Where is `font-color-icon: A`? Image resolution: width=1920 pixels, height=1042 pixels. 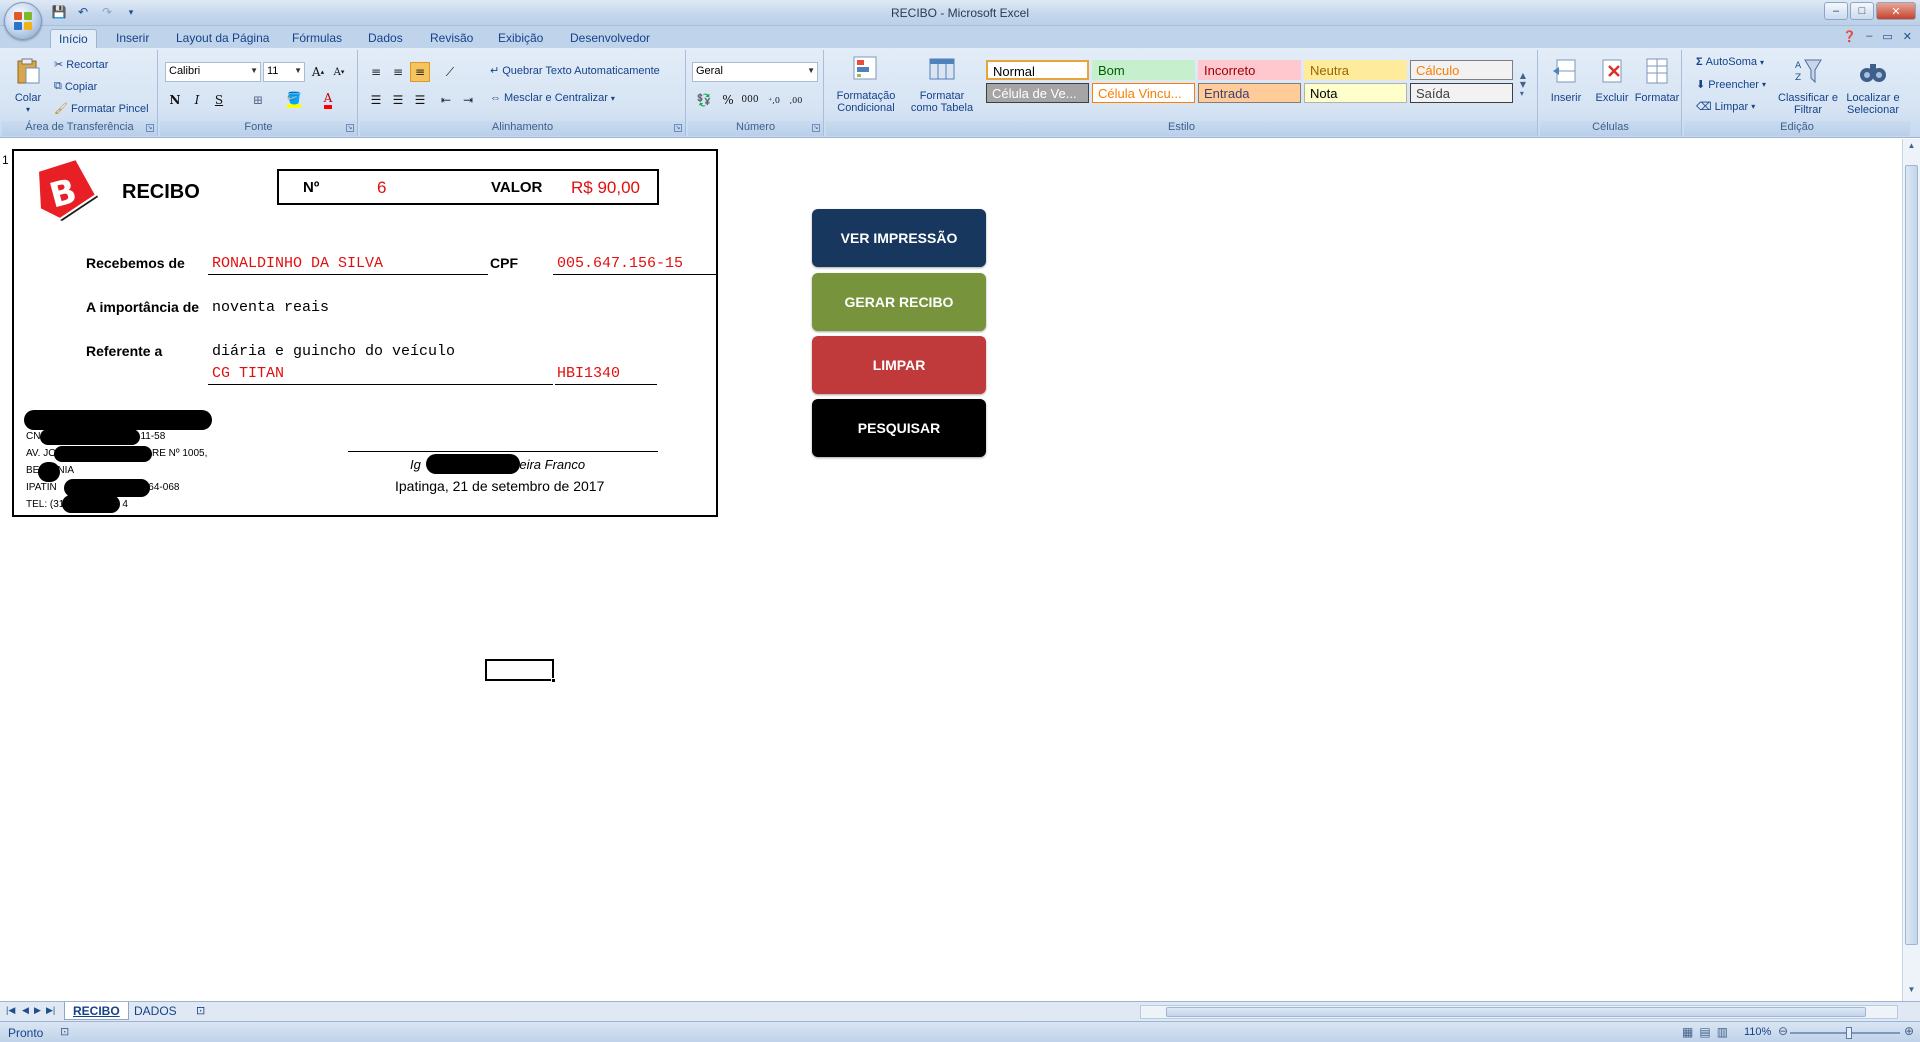
font-color-icon: A is located at coordinates (328, 100).